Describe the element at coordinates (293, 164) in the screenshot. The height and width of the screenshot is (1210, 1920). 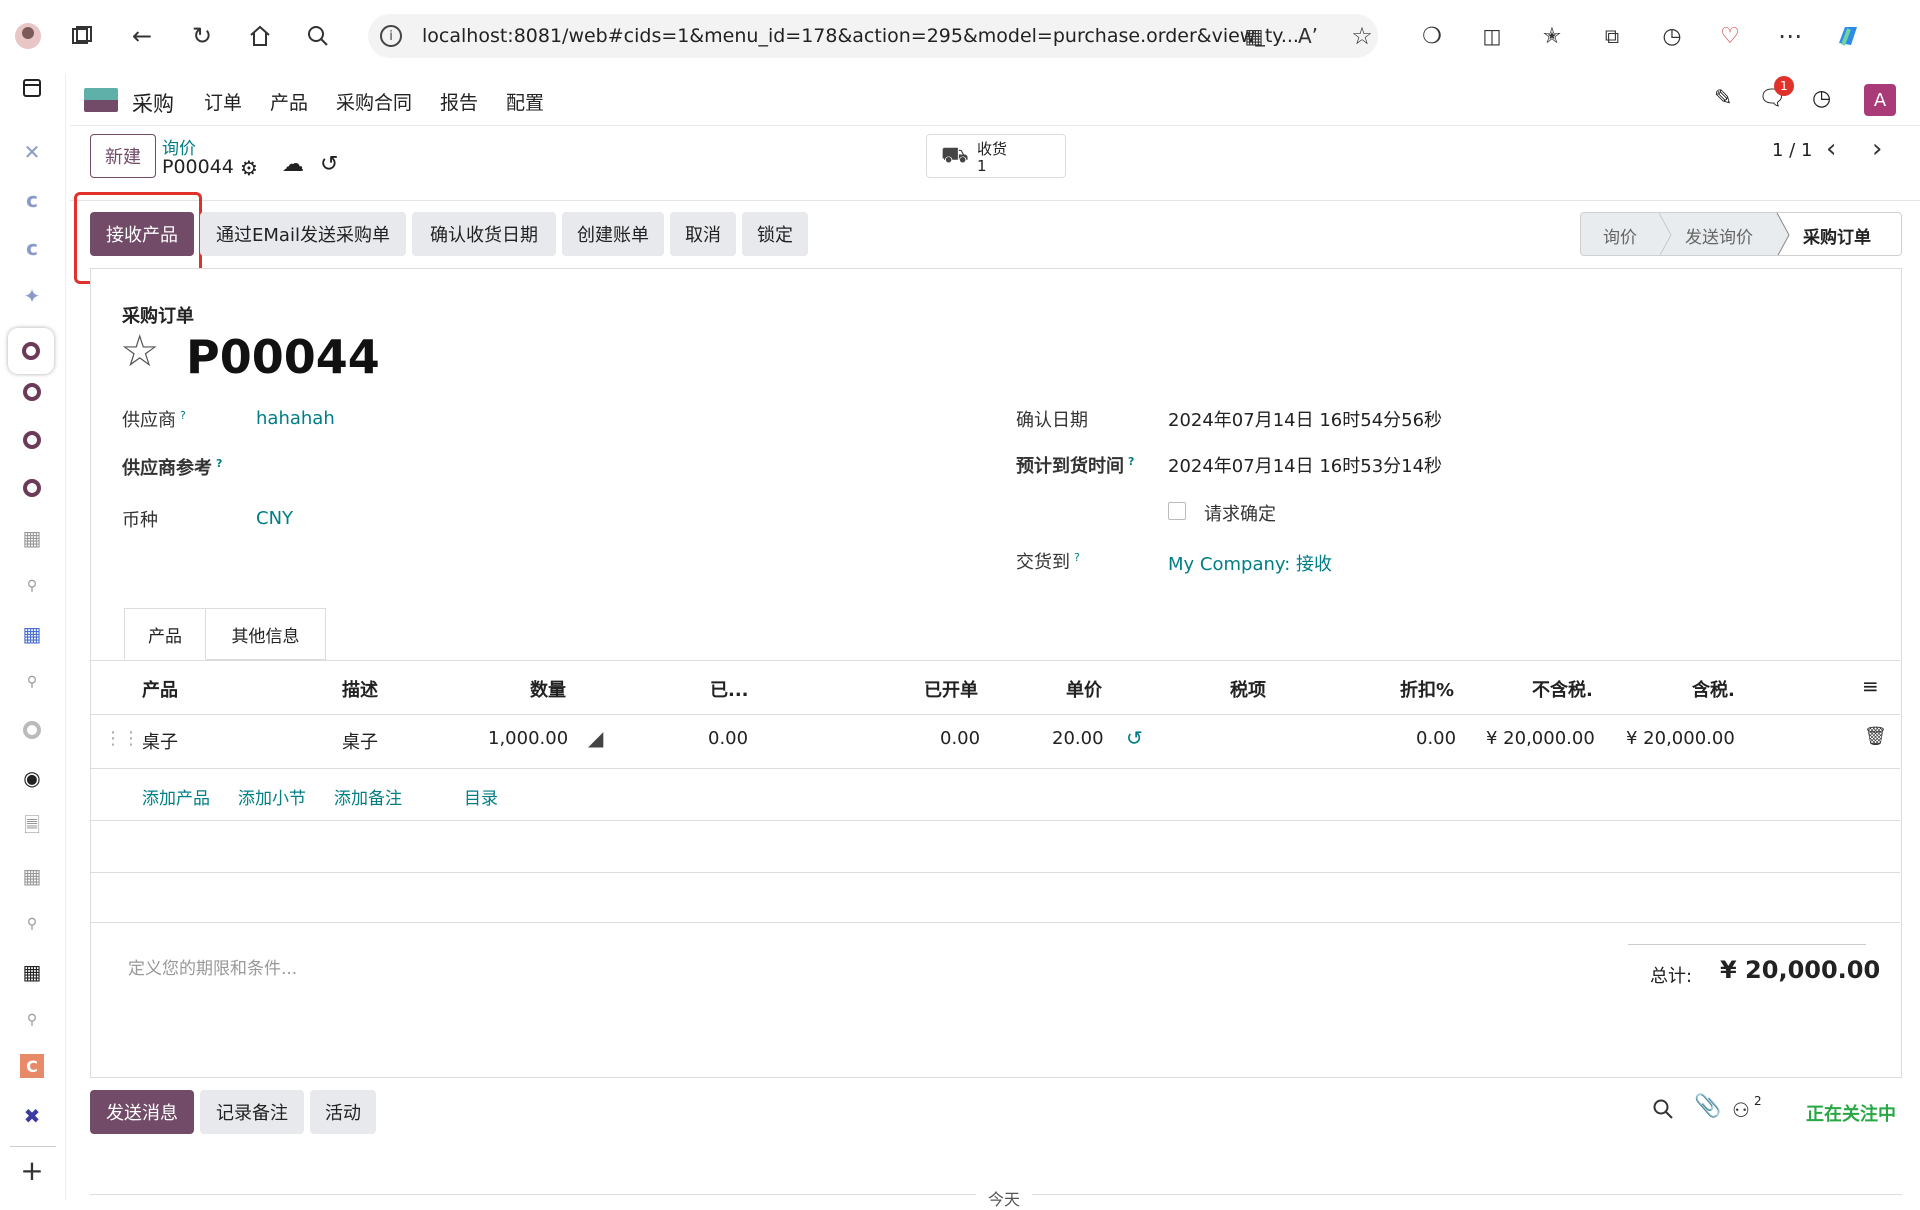
I see `save-cloud-icon: ☁` at that location.